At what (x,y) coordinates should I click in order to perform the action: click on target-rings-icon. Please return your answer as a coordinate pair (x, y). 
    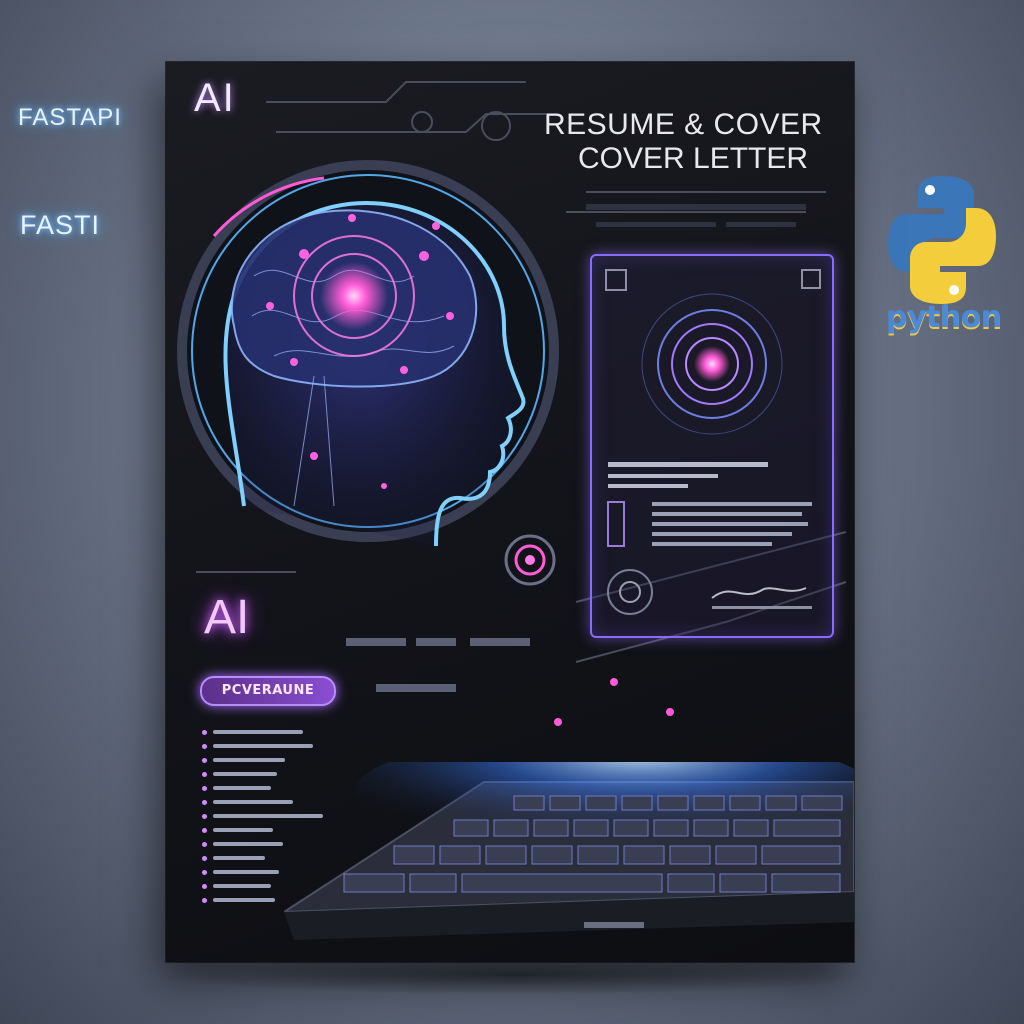
    Looking at the image, I should click on (530, 560).